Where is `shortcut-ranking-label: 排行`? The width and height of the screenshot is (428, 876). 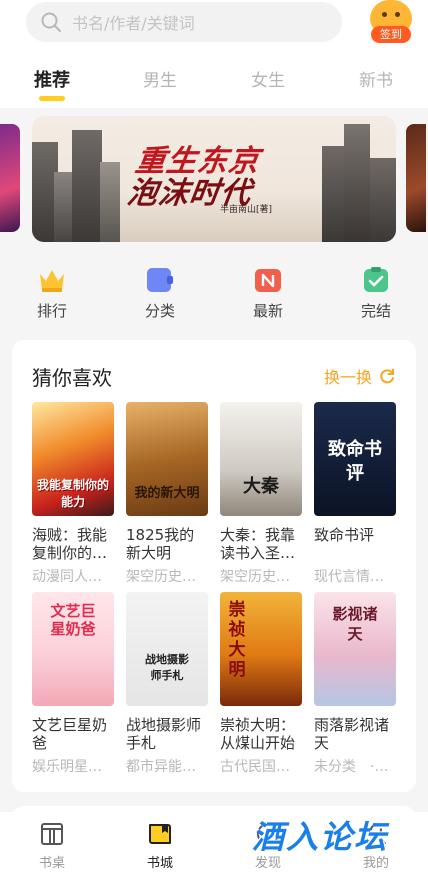 shortcut-ranking-label: 排行 is located at coordinates (51, 311).